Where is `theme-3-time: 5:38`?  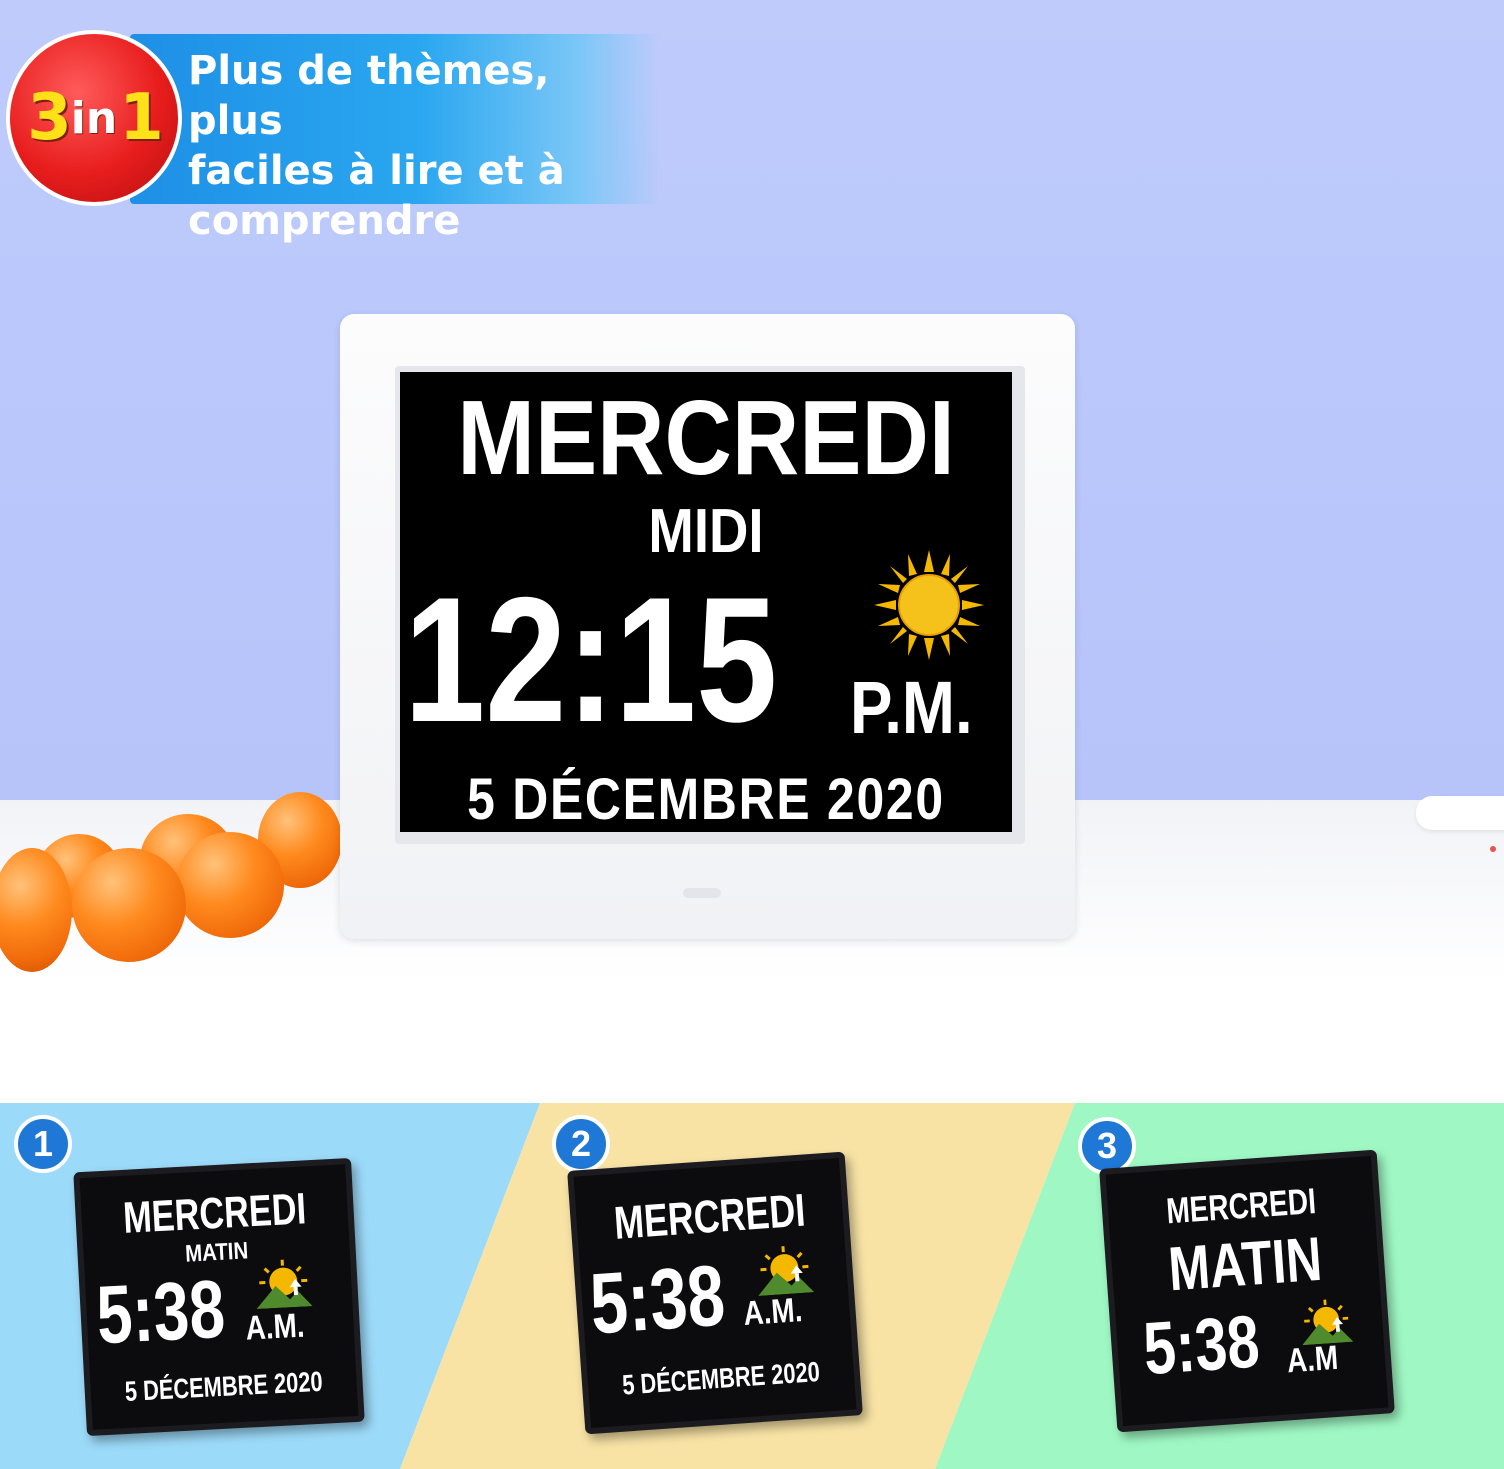 theme-3-time: 5:38 is located at coordinates (1201, 1345).